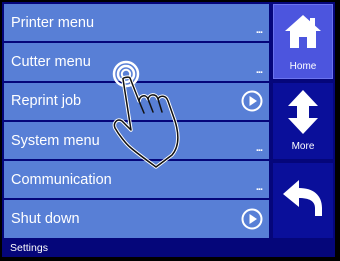  I want to click on menu-item-label: System menu, so click(55, 140).